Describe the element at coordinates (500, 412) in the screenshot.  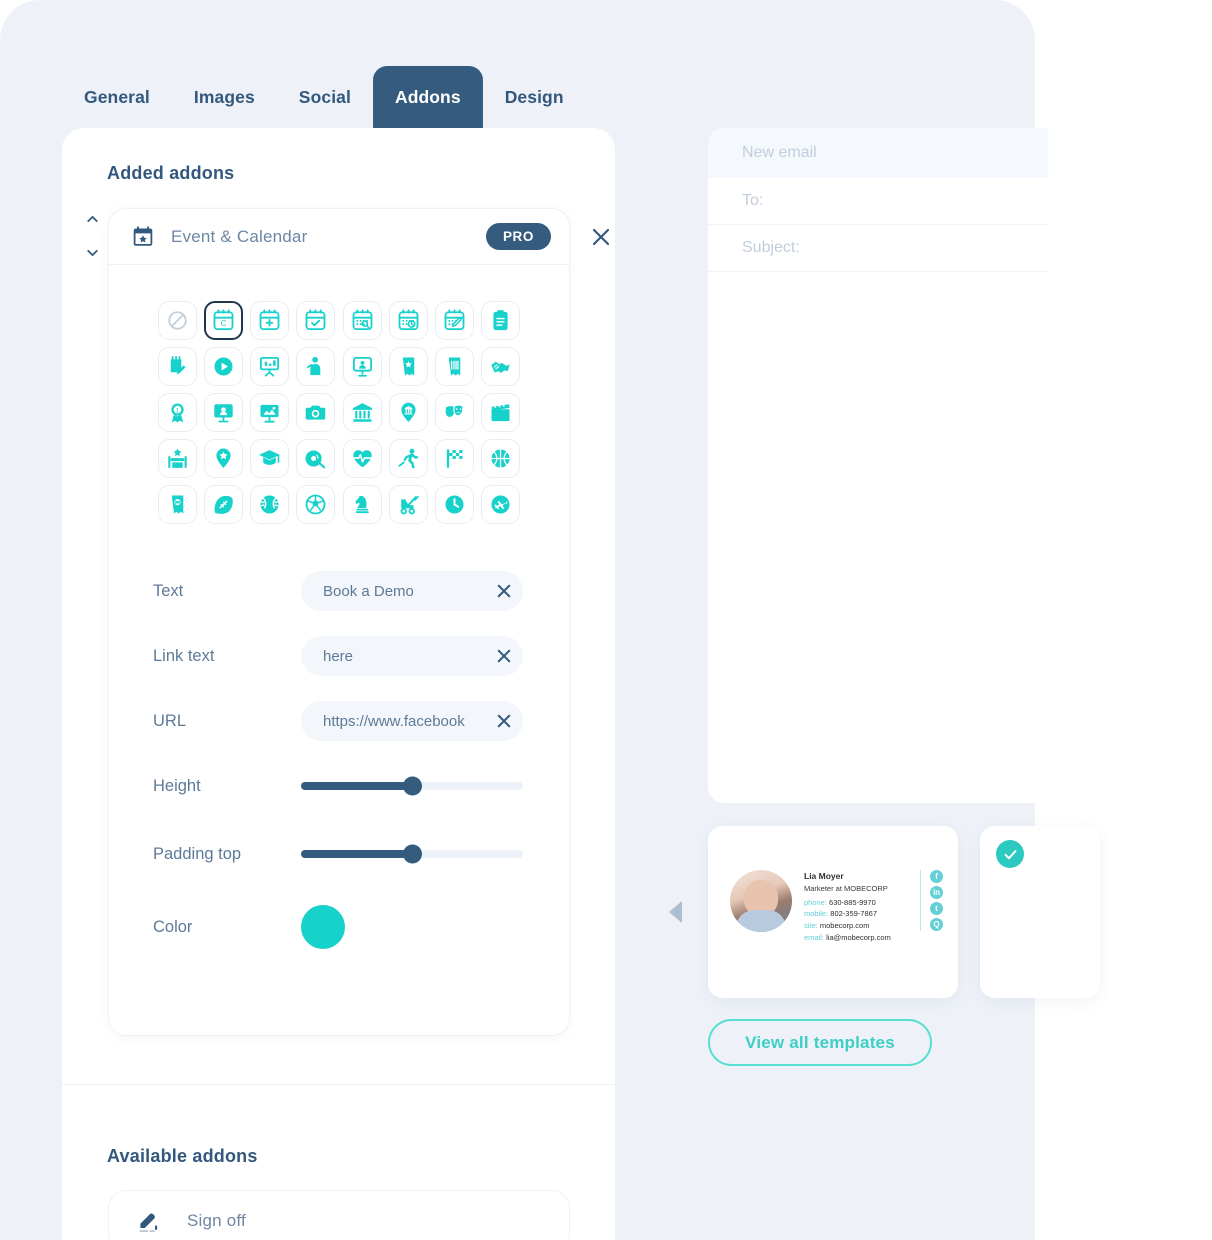
I see `icon-option-clapperboard-icon` at that location.